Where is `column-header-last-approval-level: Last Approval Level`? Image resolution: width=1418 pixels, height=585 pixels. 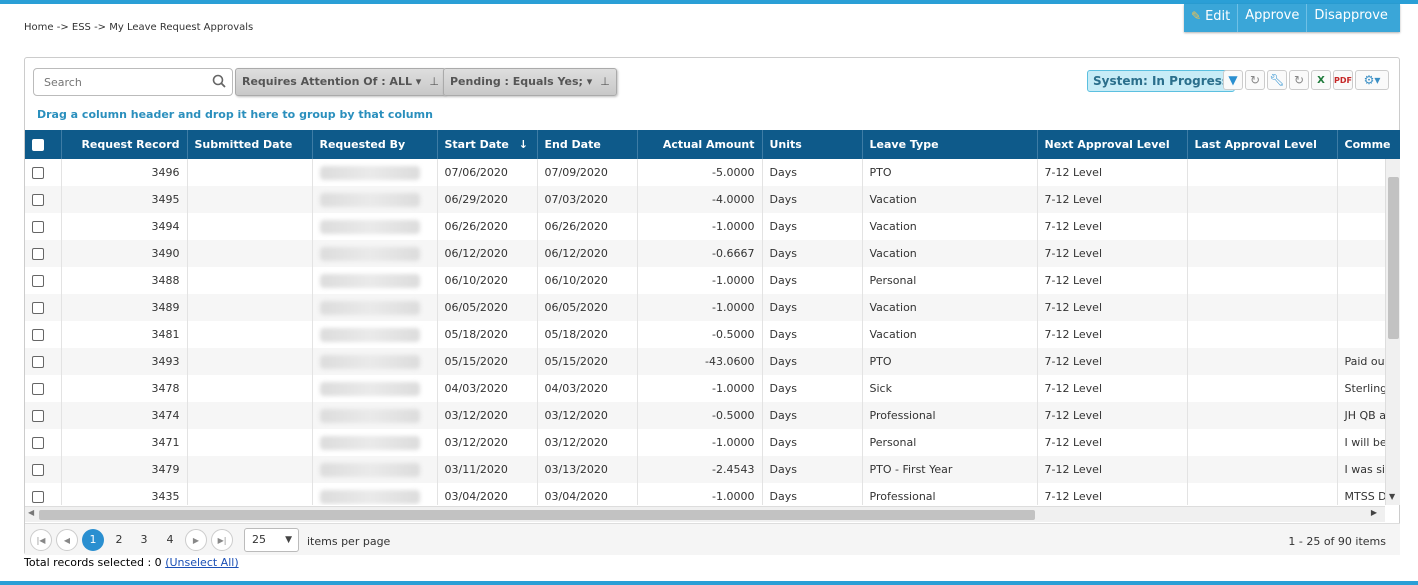 column-header-last-approval-level: Last Approval Level is located at coordinates (1262, 144).